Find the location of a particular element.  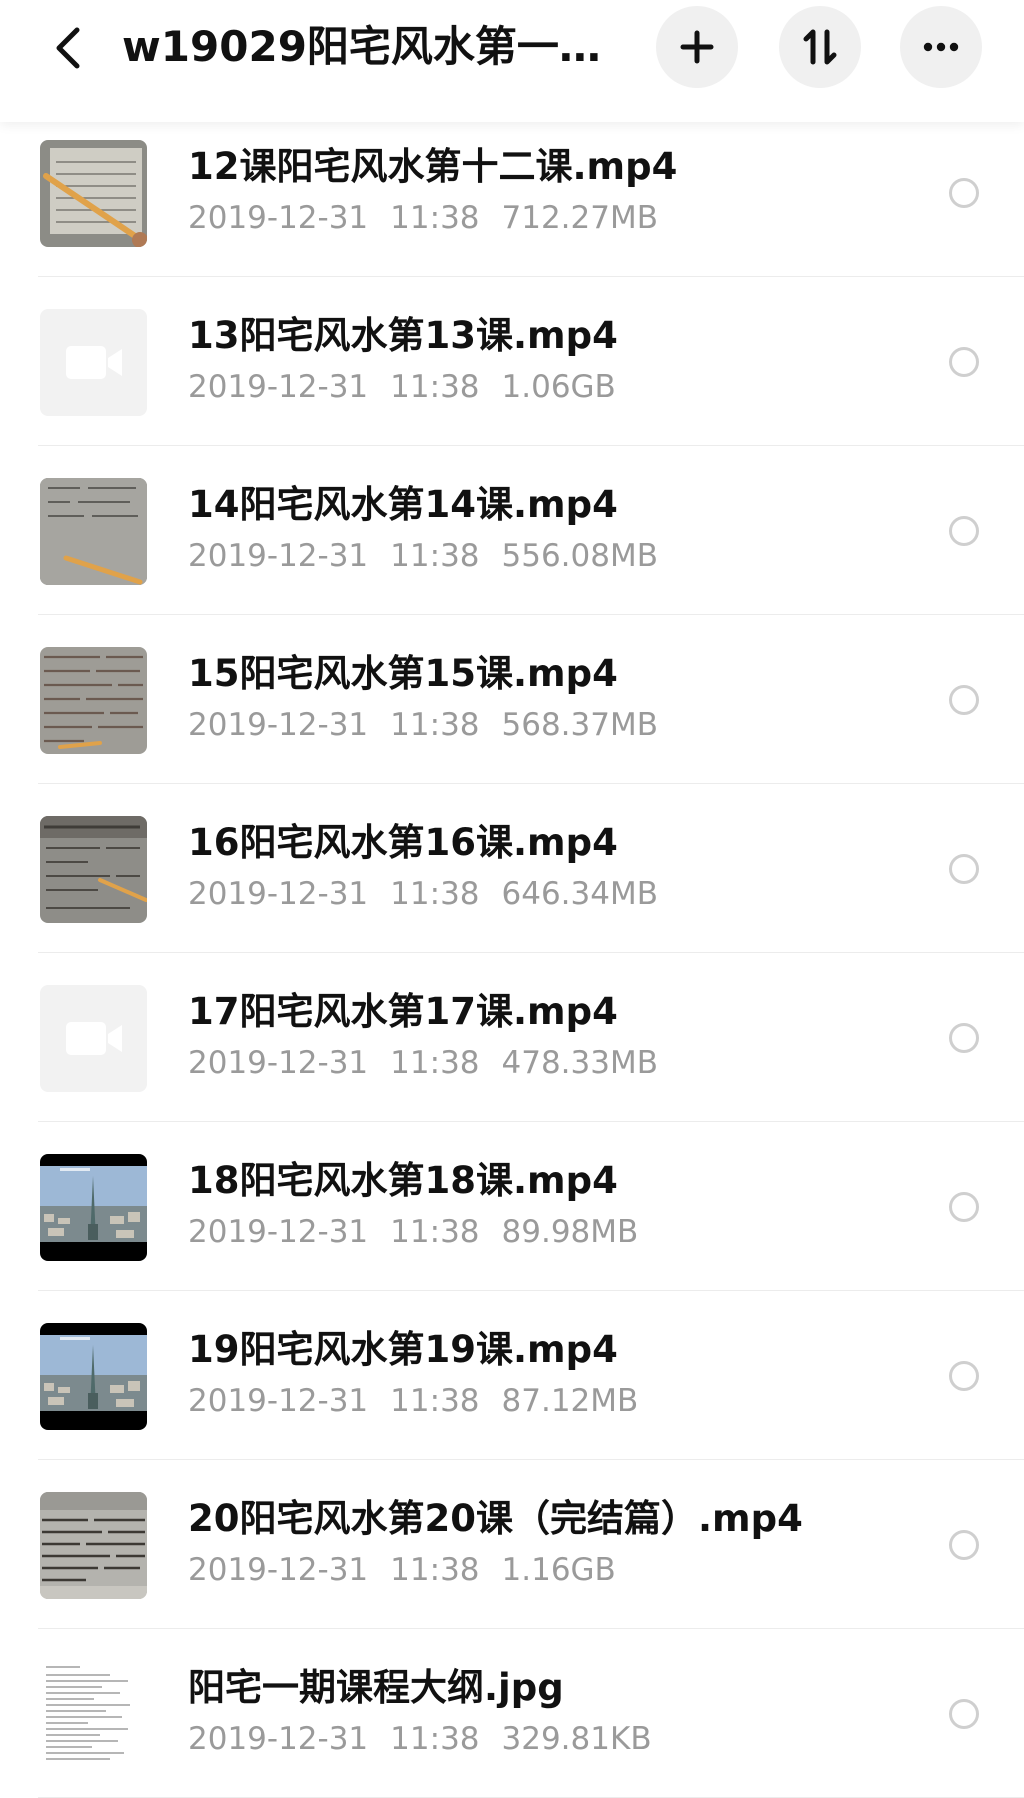

more-horizontal-icon is located at coordinates (941, 47).